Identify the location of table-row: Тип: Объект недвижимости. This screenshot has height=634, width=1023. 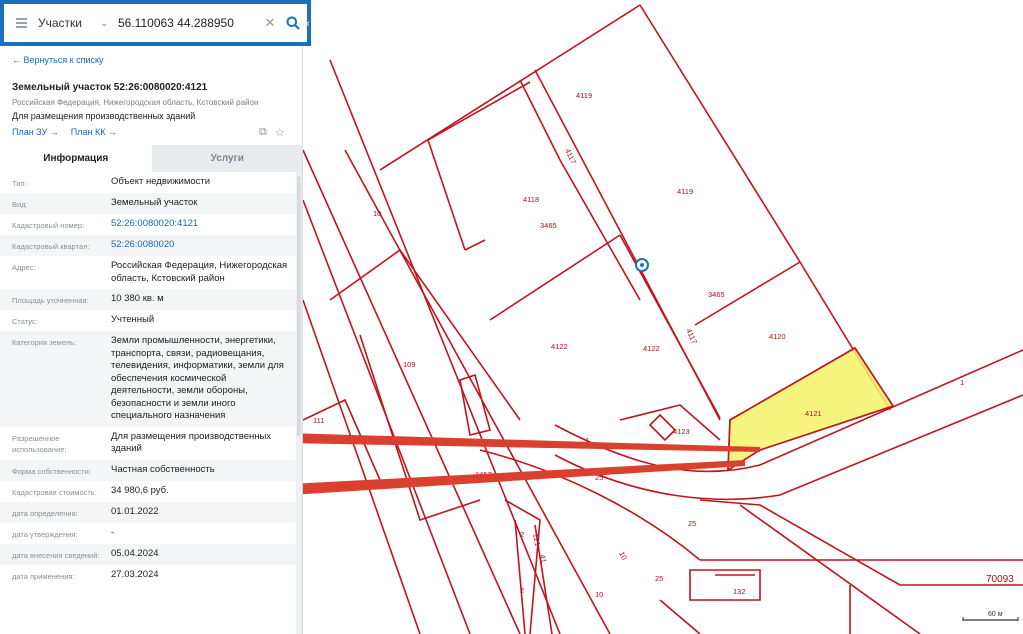
(148, 182).